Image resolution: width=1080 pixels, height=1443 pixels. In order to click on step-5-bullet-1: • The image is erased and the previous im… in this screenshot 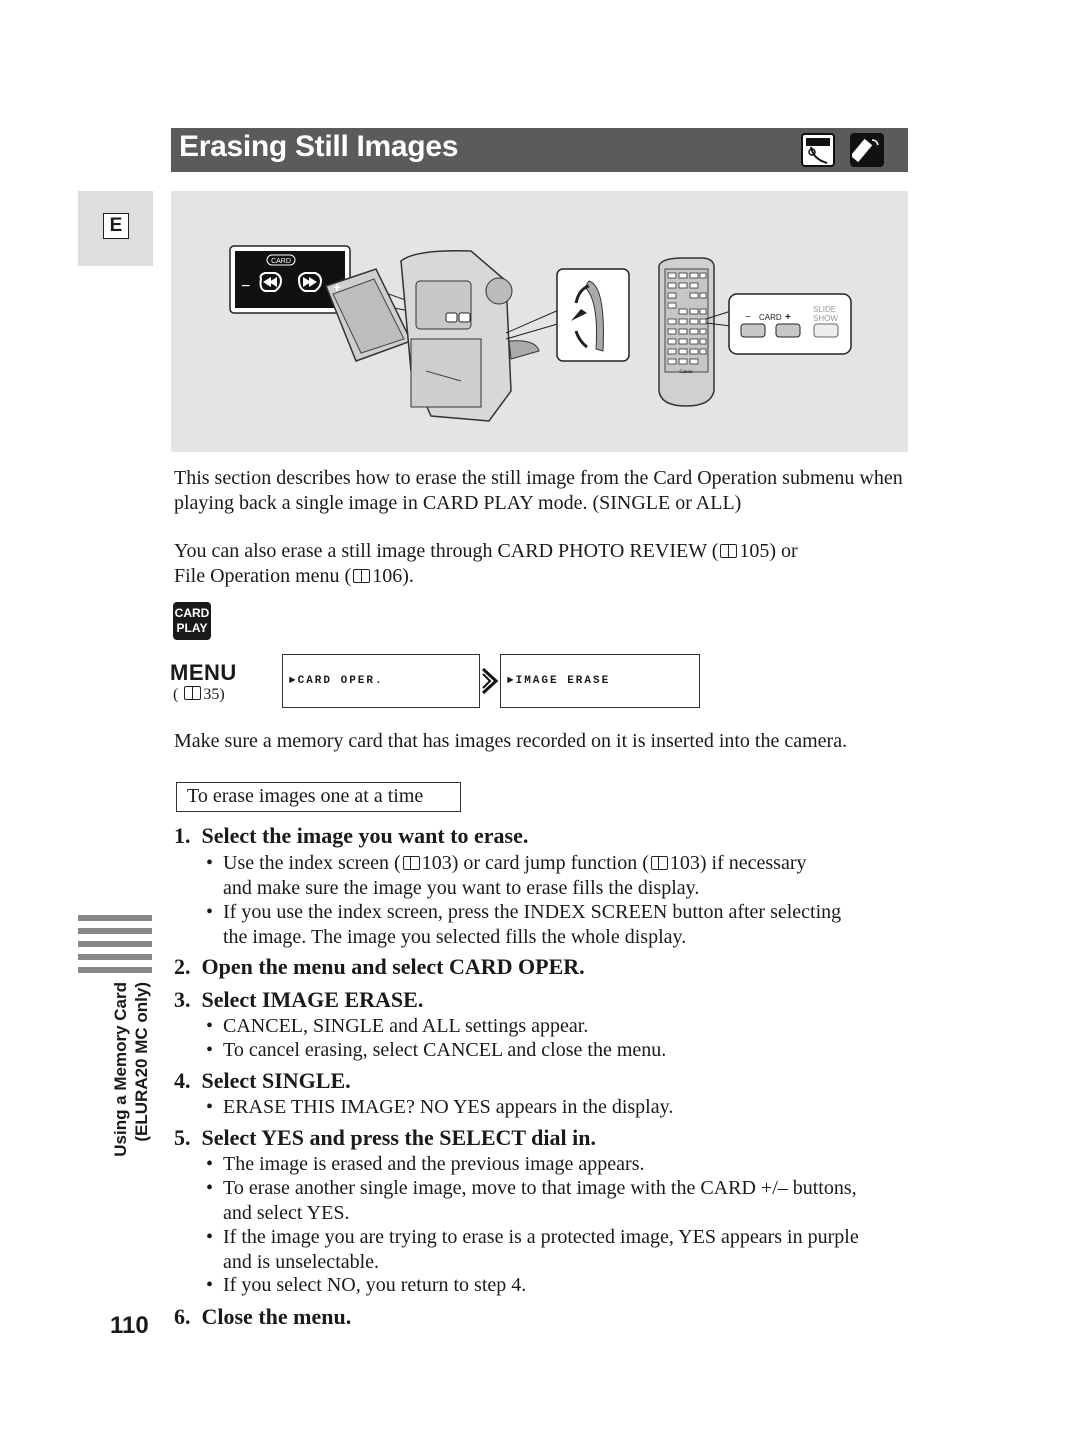, I will do `click(425, 1164)`.